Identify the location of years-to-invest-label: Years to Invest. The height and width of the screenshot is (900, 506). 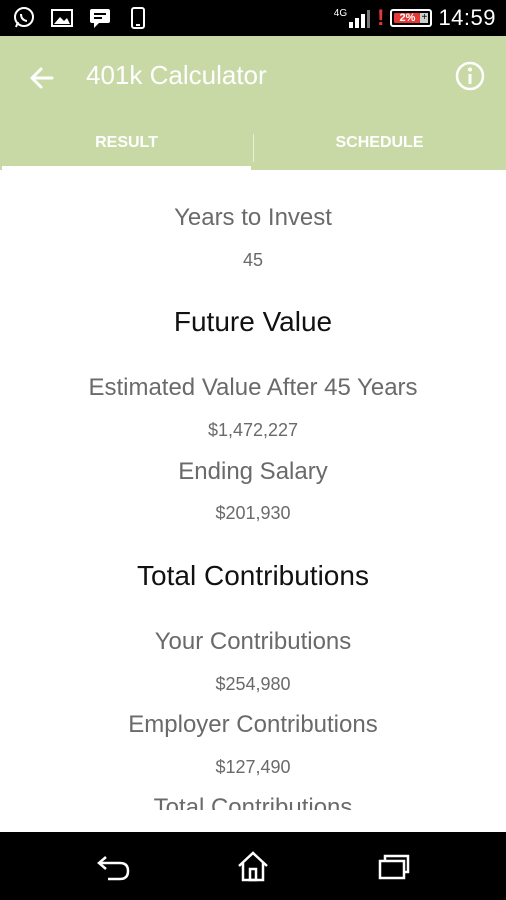
(253, 217).